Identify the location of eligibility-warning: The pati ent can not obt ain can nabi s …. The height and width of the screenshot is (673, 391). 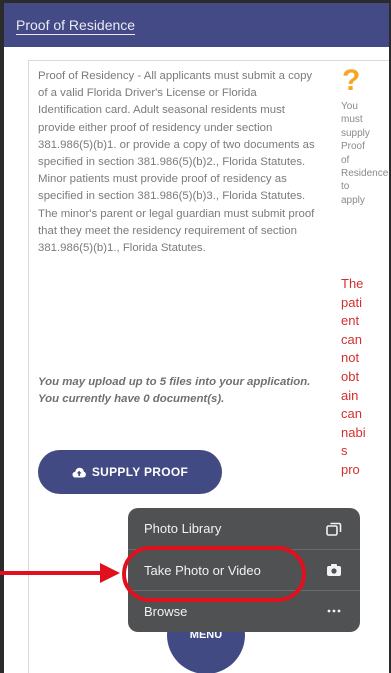
(353, 376).